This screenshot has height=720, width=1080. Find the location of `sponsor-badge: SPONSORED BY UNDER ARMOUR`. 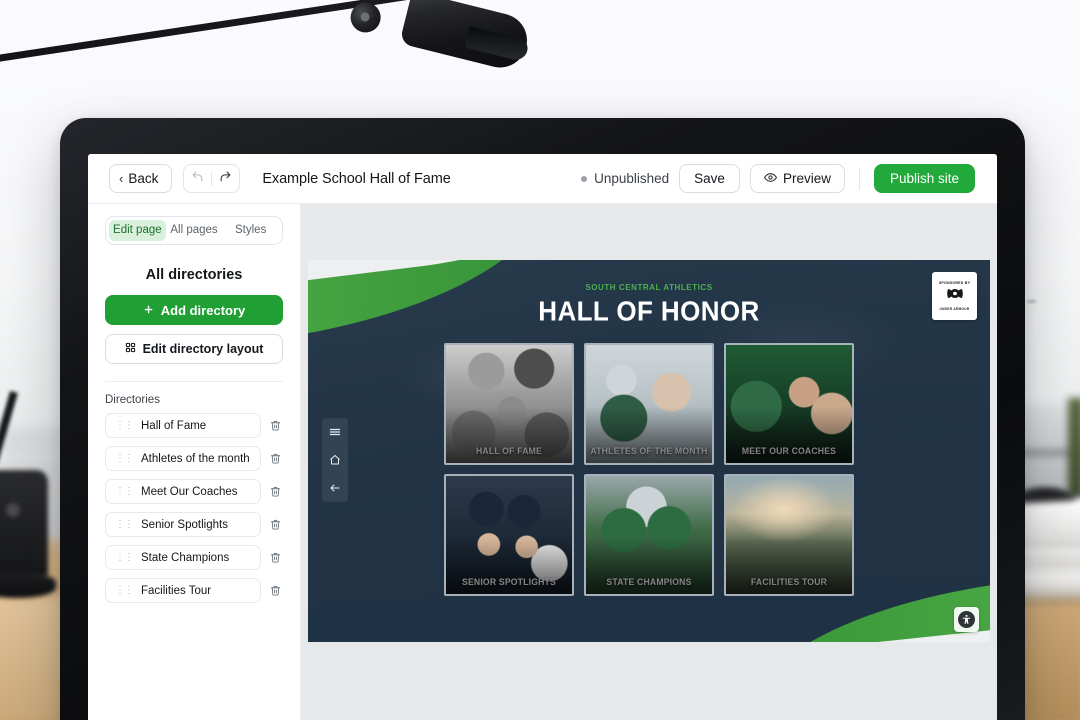

sponsor-badge: SPONSORED BY UNDER ARMOUR is located at coordinates (954, 296).